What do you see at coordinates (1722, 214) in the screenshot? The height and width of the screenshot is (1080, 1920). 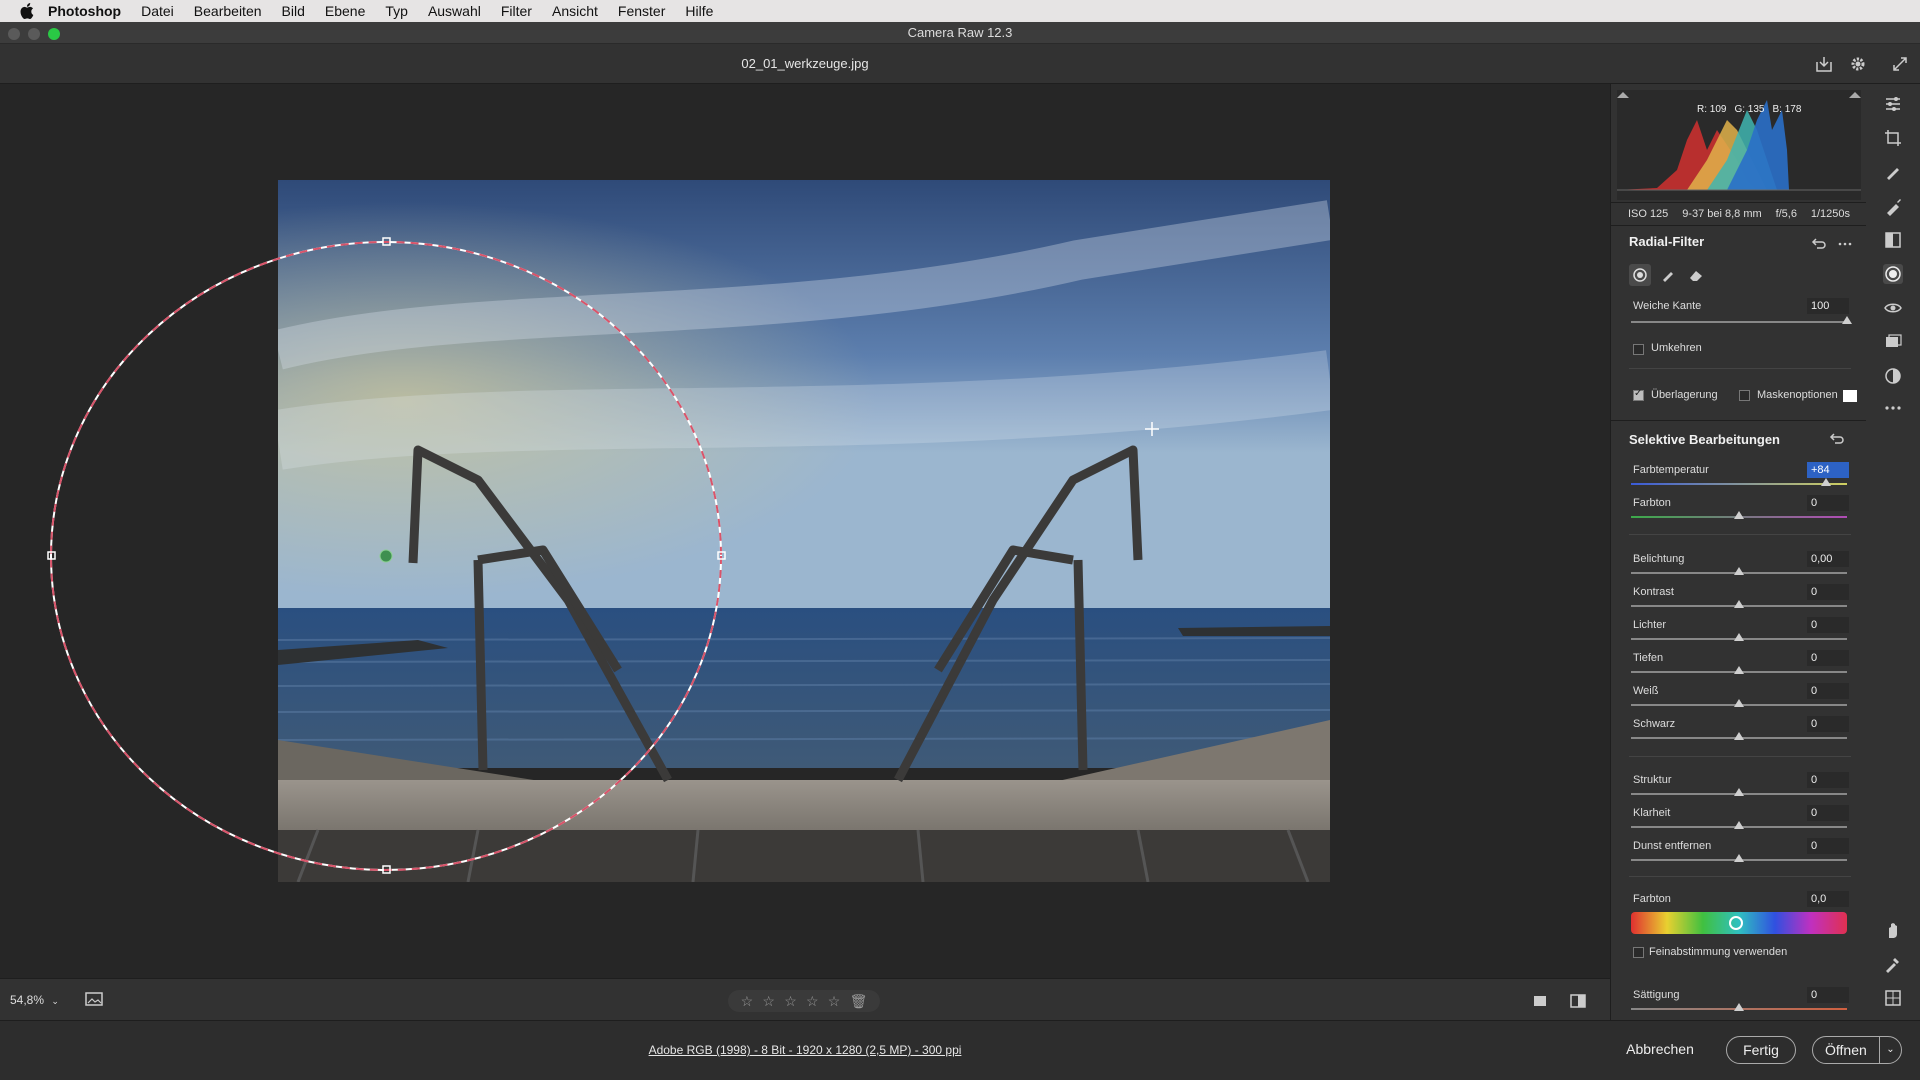 I see `lens-value: 9-37 bei 8,8 mm` at bounding box center [1722, 214].